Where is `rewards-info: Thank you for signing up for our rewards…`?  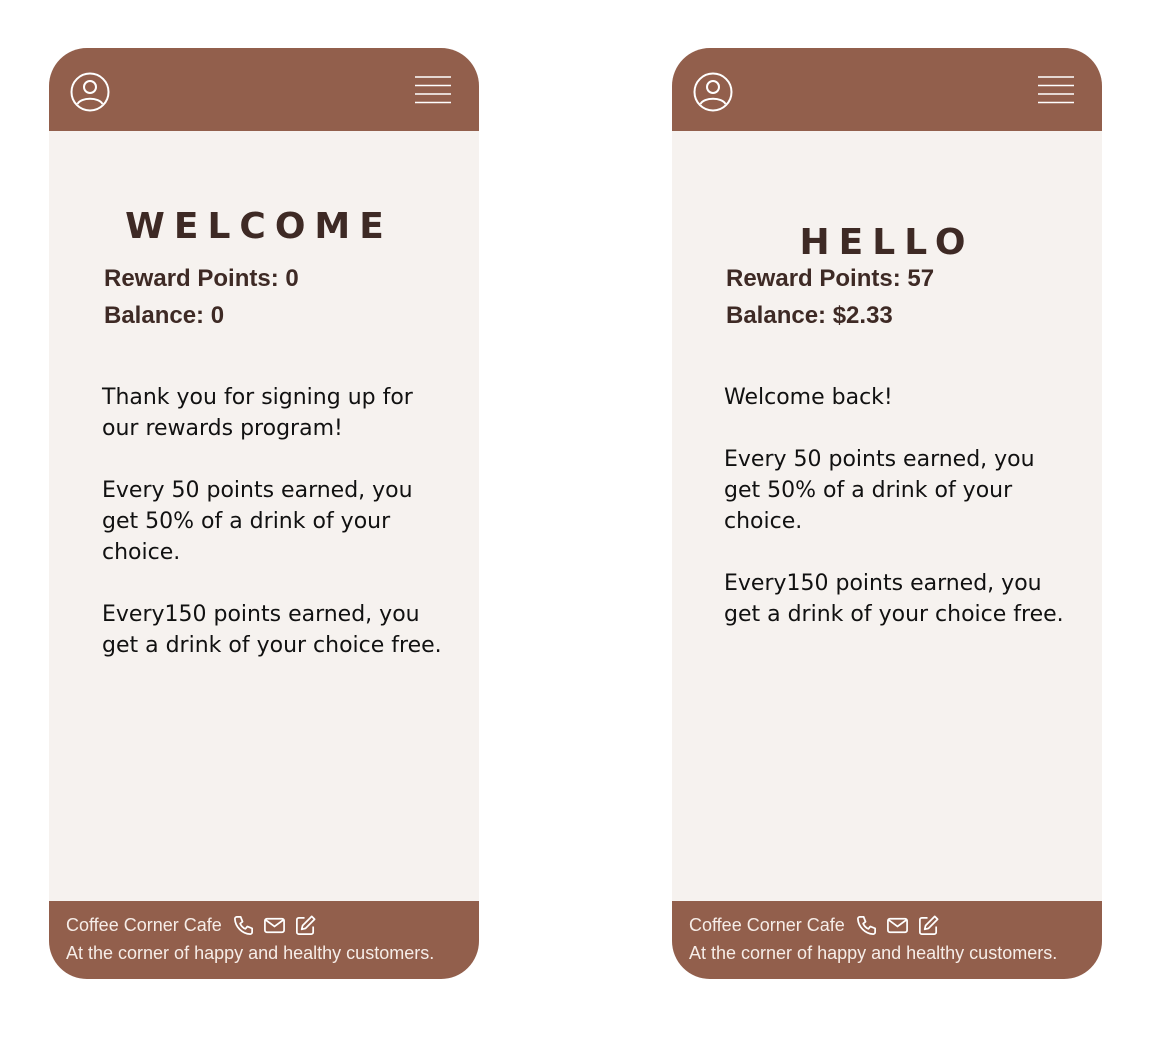 rewards-info: Thank you for signing up for our rewards… is located at coordinates (277, 537).